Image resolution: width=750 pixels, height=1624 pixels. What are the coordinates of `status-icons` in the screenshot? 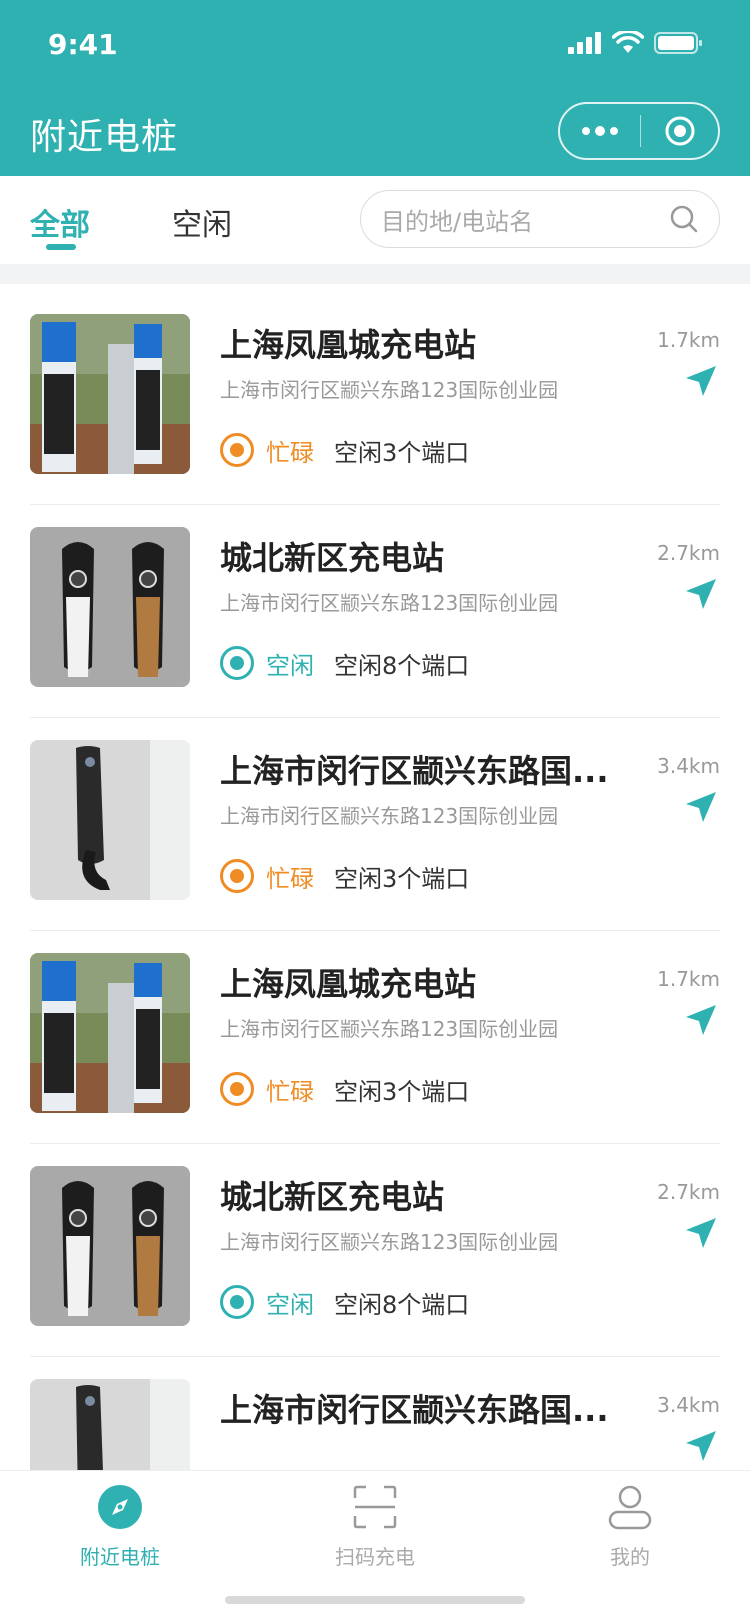 It's located at (635, 43).